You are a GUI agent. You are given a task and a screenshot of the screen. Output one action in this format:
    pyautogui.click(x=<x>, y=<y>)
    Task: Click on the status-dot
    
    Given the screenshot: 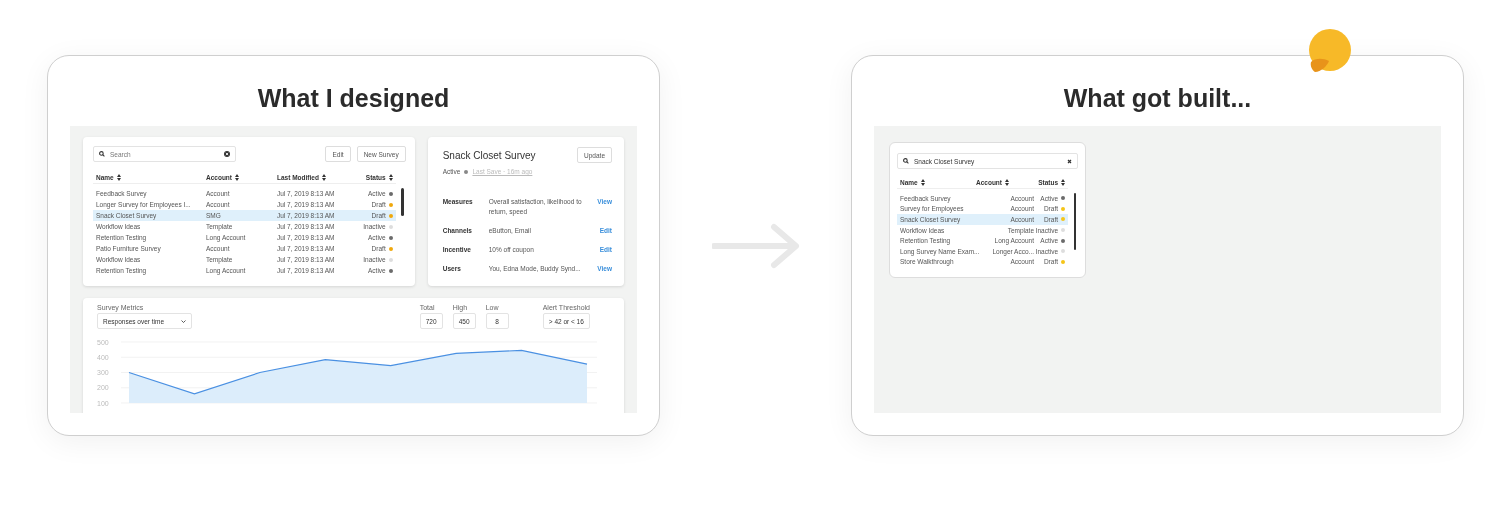 What is the action you would take?
    pyautogui.click(x=466, y=171)
    